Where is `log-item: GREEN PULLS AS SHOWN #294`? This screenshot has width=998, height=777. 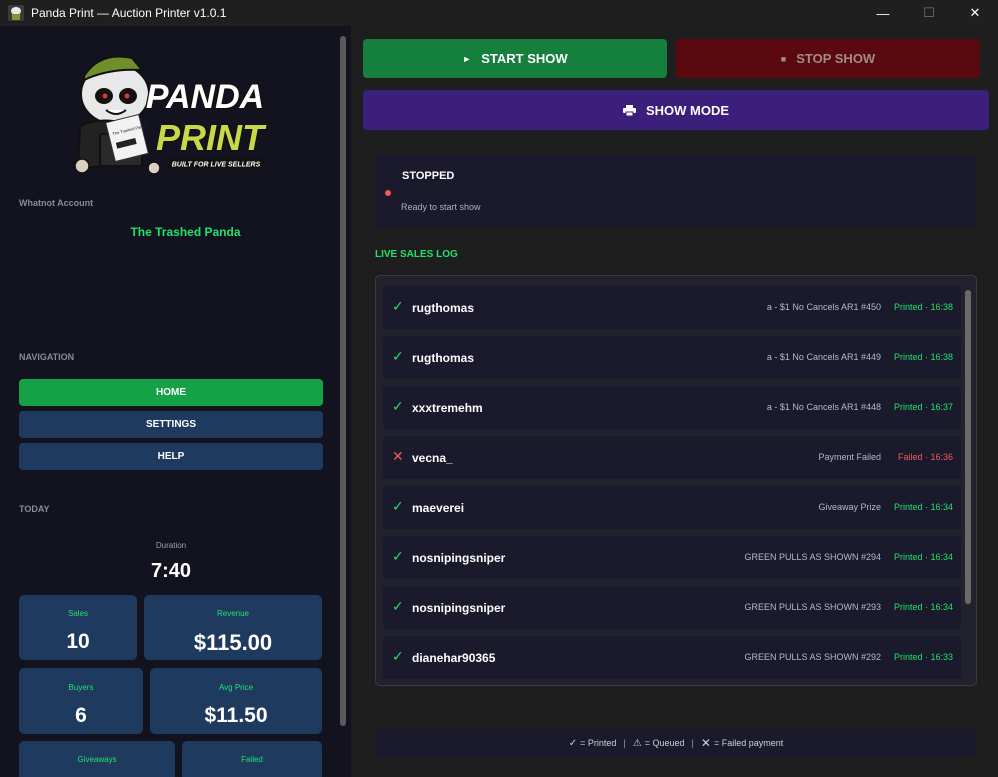
log-item: GREEN PULLS AS SHOWN #294 is located at coordinates (812, 557).